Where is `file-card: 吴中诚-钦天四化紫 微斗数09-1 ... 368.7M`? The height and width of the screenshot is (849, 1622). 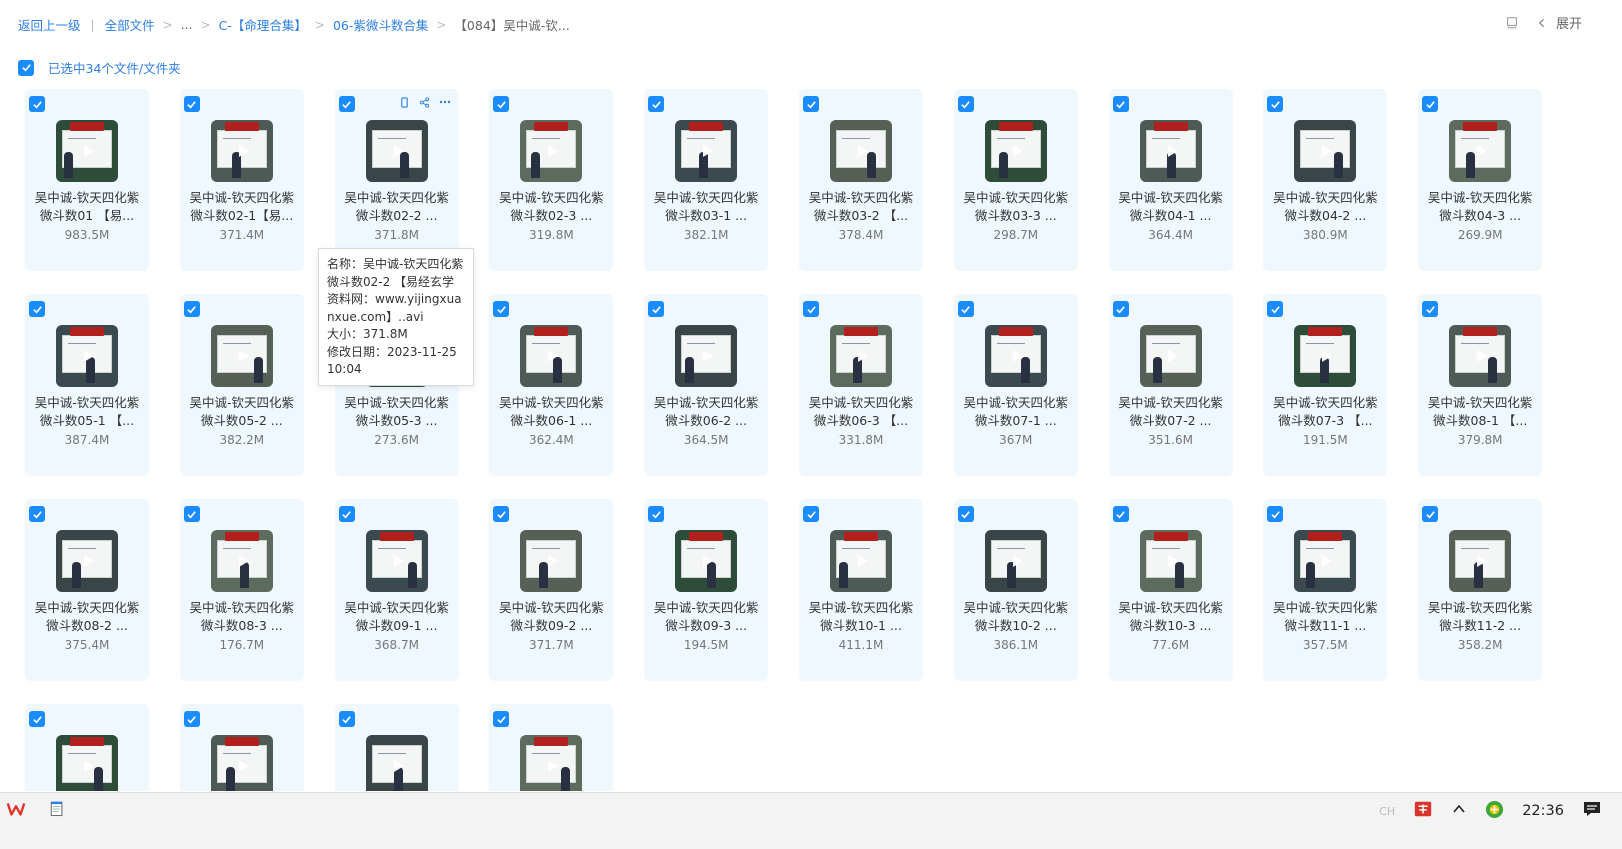
file-card: 吴中诚-钦天四化紫 微斗数09-1 ... 368.7M is located at coordinates (396, 590).